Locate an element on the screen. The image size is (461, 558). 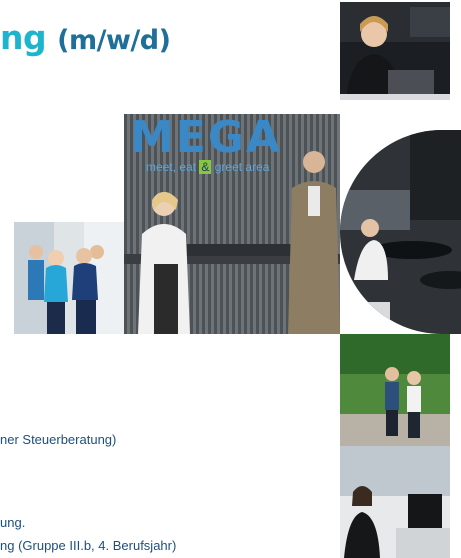
team-photo is located at coordinates (69, 278).